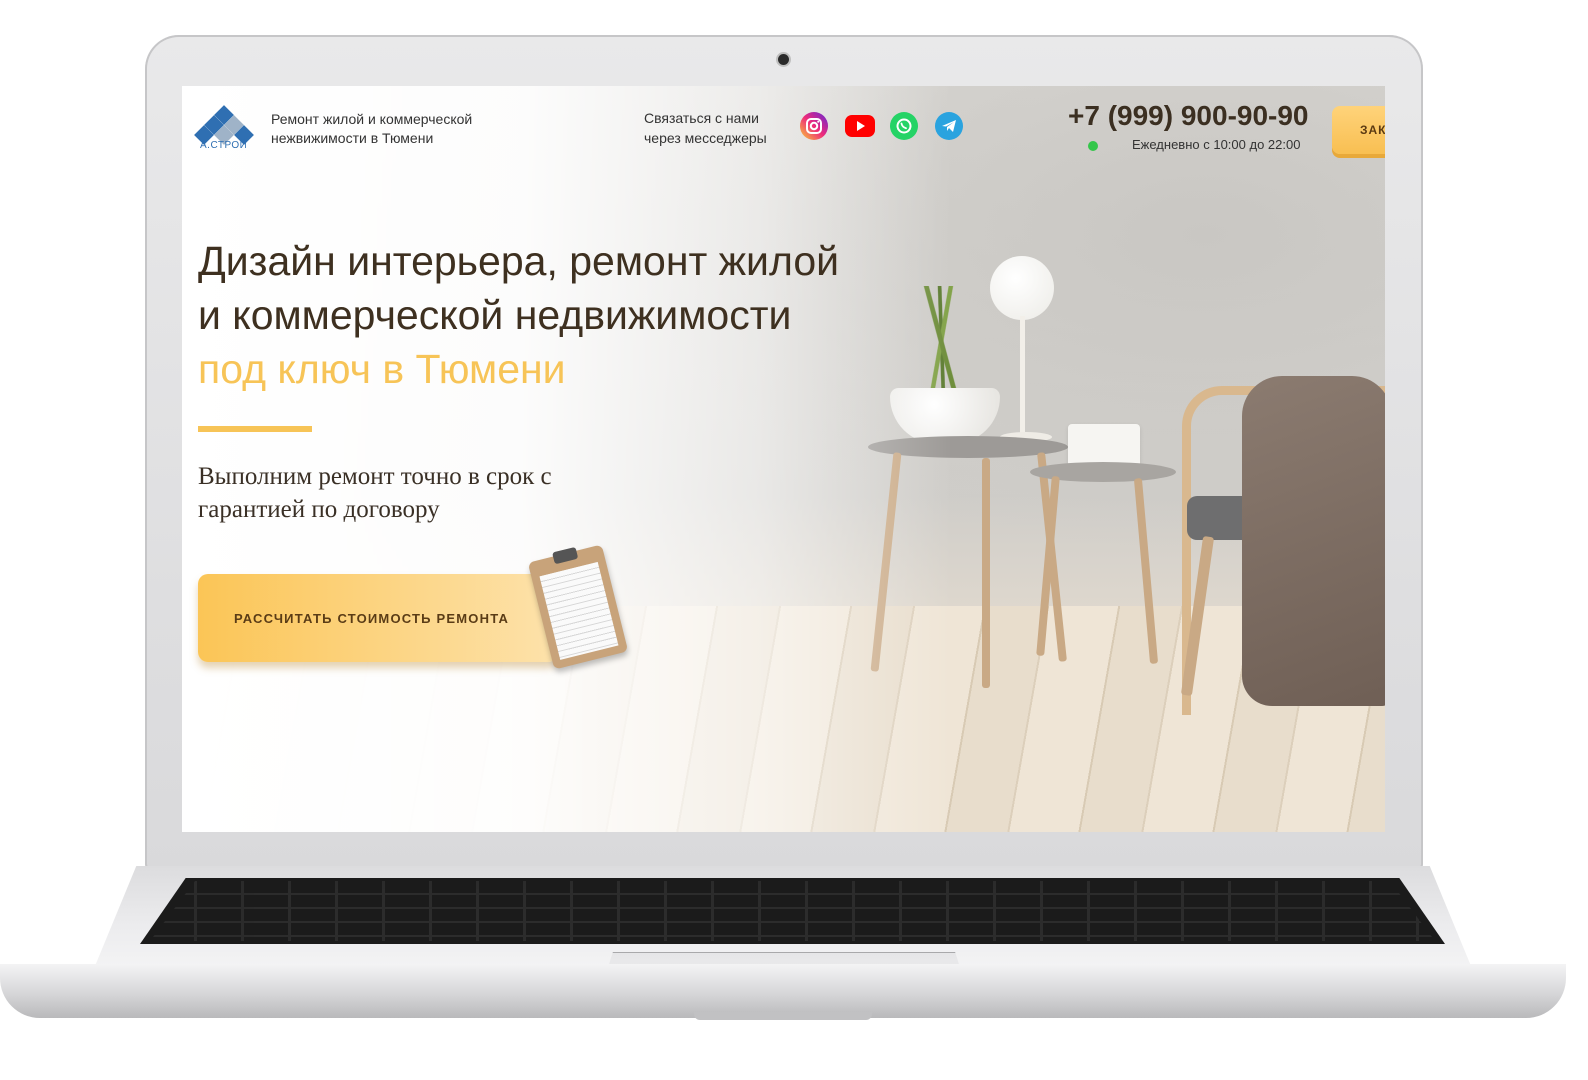  I want to click on whatsapp-icon, so click(904, 126).